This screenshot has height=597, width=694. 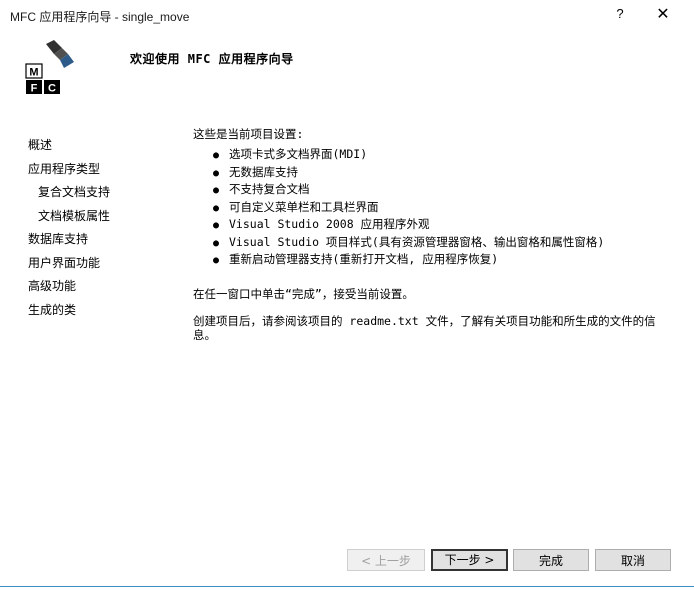 What do you see at coordinates (108, 217) in the screenshot?
I see `nav-item-doc-template: 文档模板属性` at bounding box center [108, 217].